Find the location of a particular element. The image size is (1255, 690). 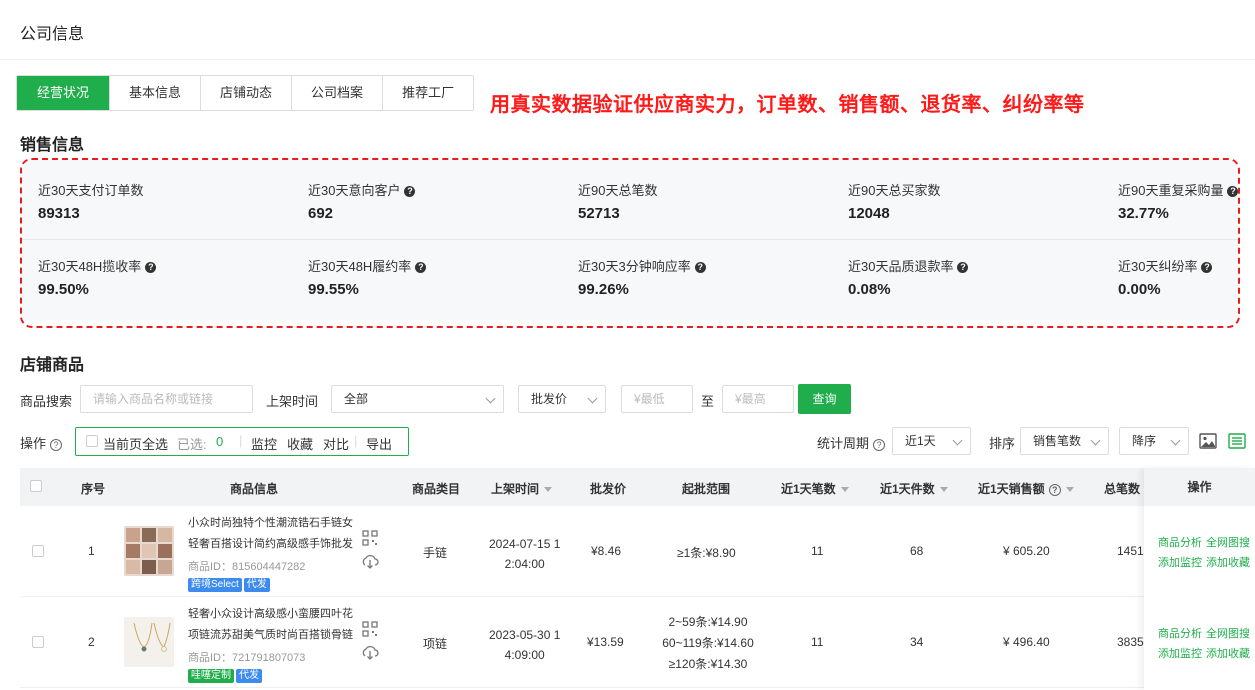

export-button: 导出 is located at coordinates (379, 443).